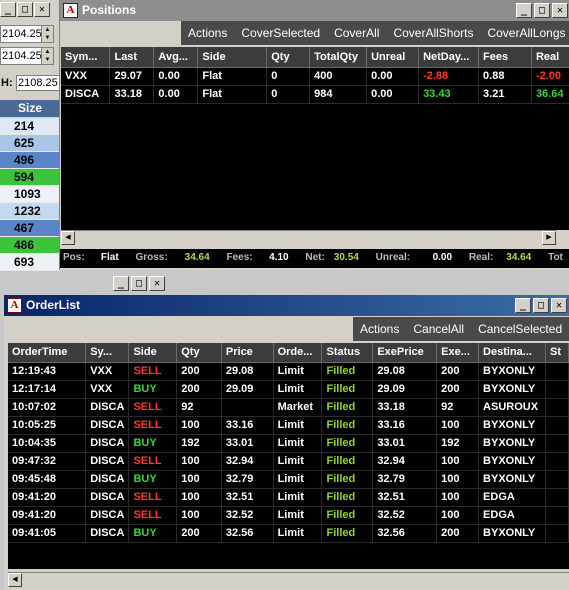 The width and height of the screenshot is (569, 590). Describe the element at coordinates (557, 461) in the screenshot. I see `orderlist-cell-st` at that location.